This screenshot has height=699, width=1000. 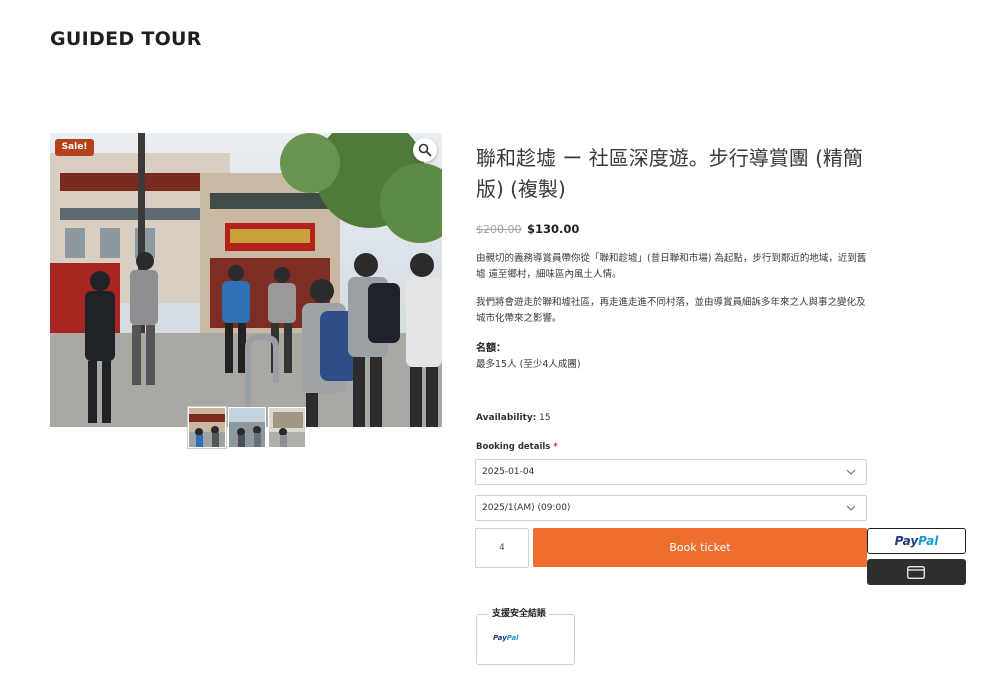 I want to click on product-title: 聯和趁墟 ー 社區深度遊。步行導賞團 (精簡版) (複製), so click(x=669, y=173).